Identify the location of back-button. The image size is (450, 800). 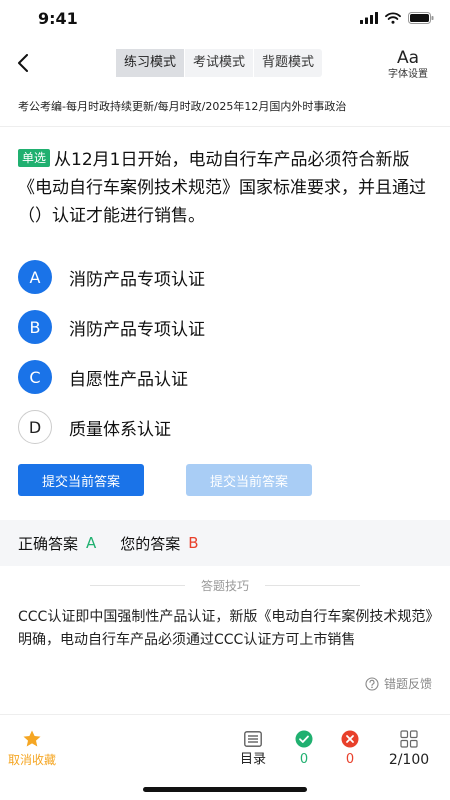
(23, 63).